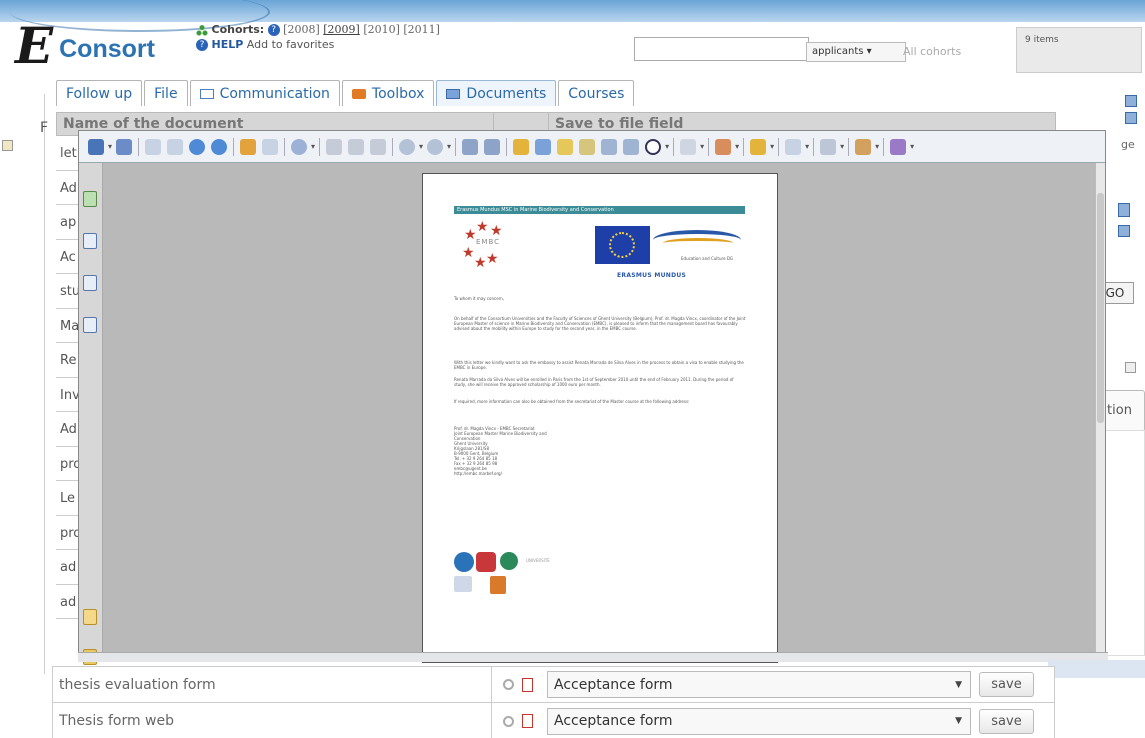 The height and width of the screenshot is (738, 1145). I want to click on document-name: thesis evaluation form, so click(272, 685).